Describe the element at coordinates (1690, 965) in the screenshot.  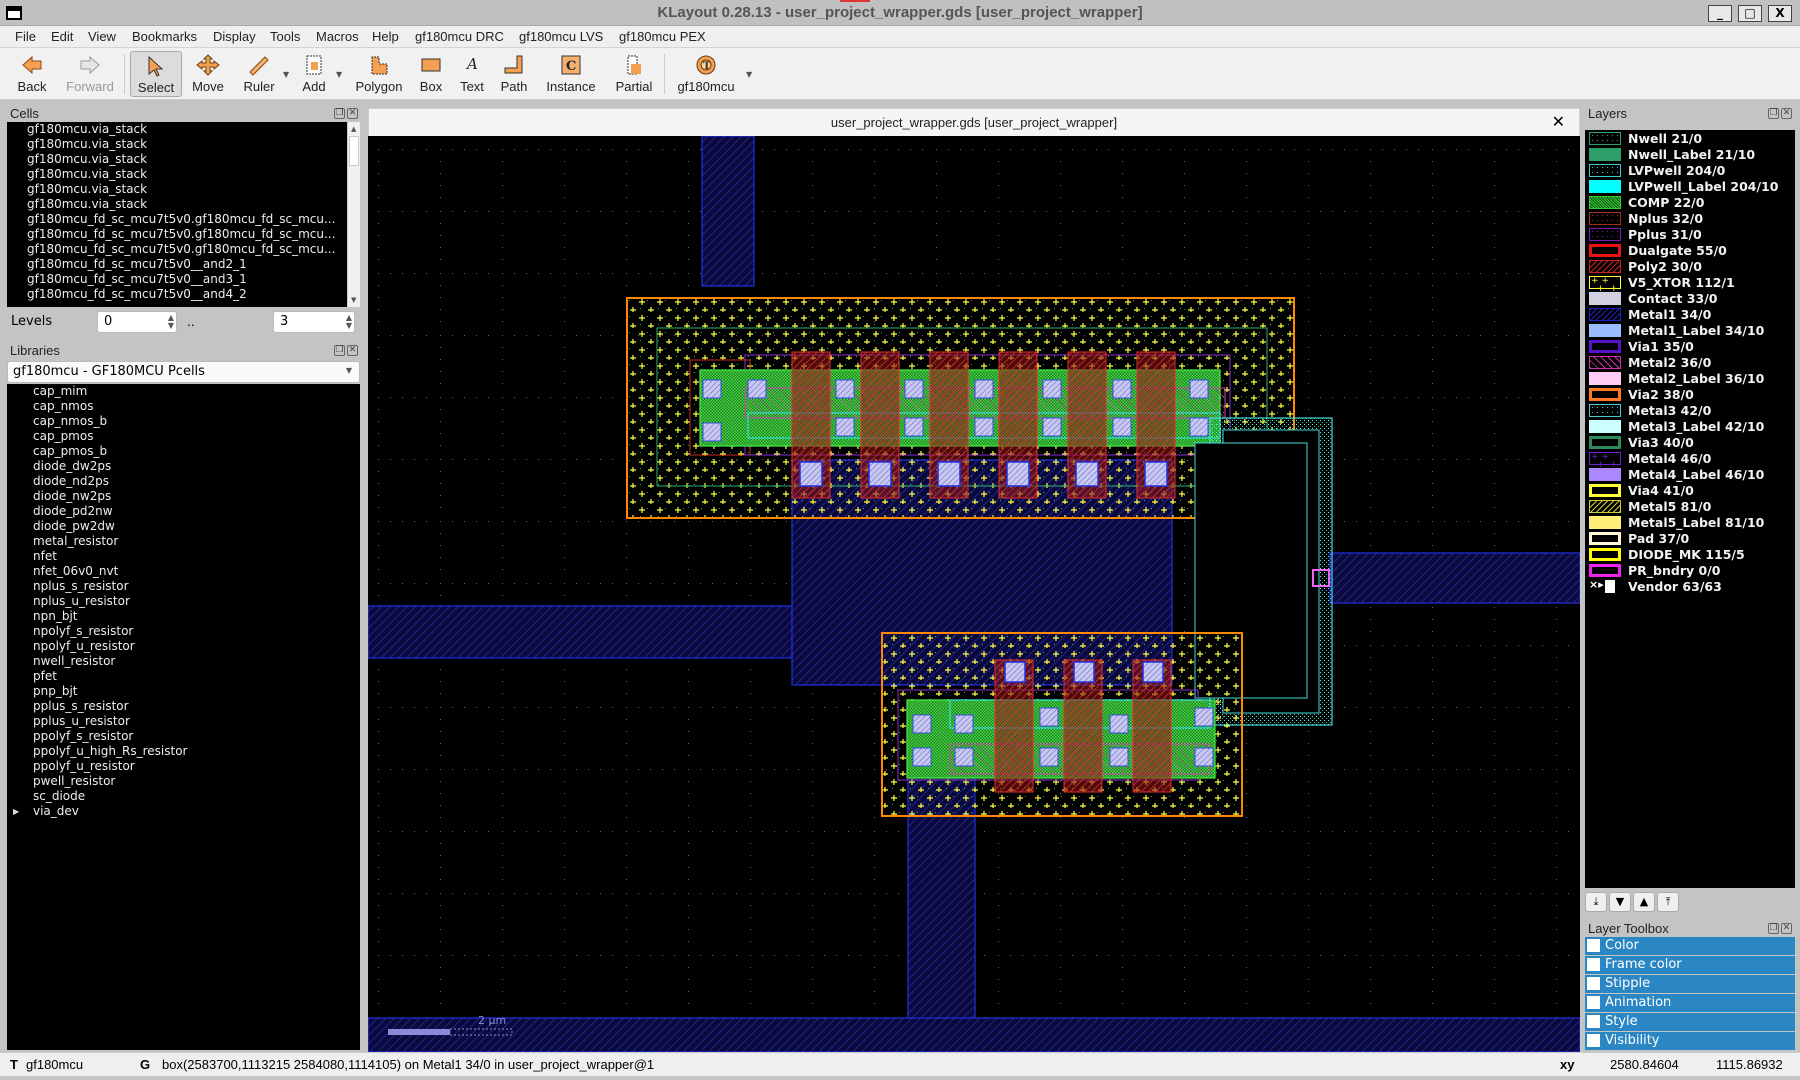
I see `toolbox-frame-color: Frame color` at that location.